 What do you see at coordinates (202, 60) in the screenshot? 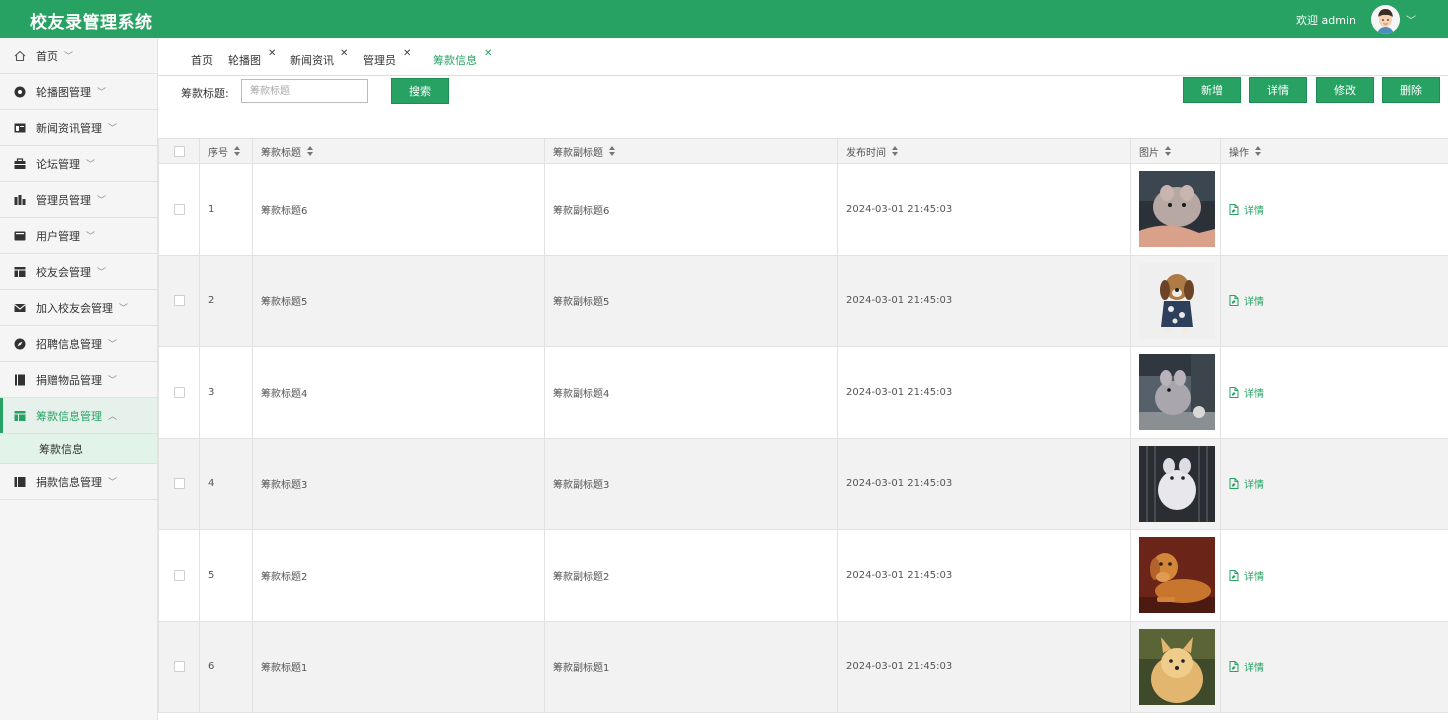
I see `tab-home: 首页` at bounding box center [202, 60].